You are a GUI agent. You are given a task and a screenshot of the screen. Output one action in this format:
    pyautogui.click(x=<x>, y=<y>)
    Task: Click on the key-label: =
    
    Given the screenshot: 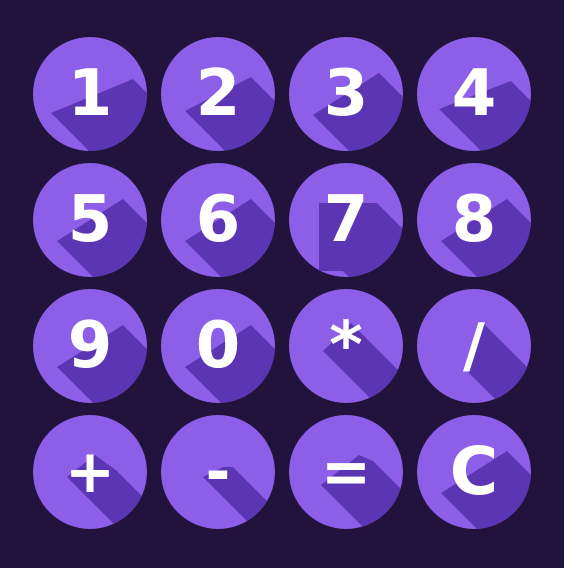 What is the action you would take?
    pyautogui.click(x=346, y=472)
    